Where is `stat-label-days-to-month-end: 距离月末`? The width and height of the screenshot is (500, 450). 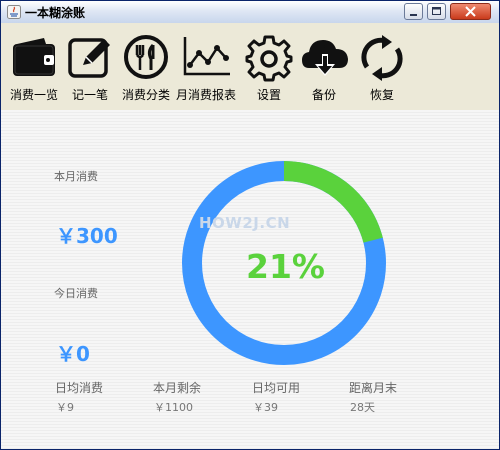
stat-label-days-to-month-end: 距离月末 is located at coordinates (373, 388).